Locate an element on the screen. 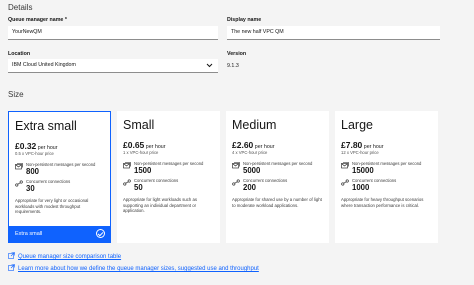 The width and height of the screenshot is (474, 285). price-value: £0.65 is located at coordinates (134, 145).